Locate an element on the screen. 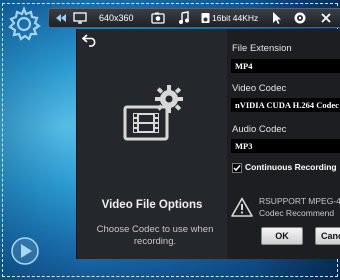 Image resolution: width=340 pixels, height=280 pixels. warning-line-2: Codec Recommend is located at coordinates (297, 213).